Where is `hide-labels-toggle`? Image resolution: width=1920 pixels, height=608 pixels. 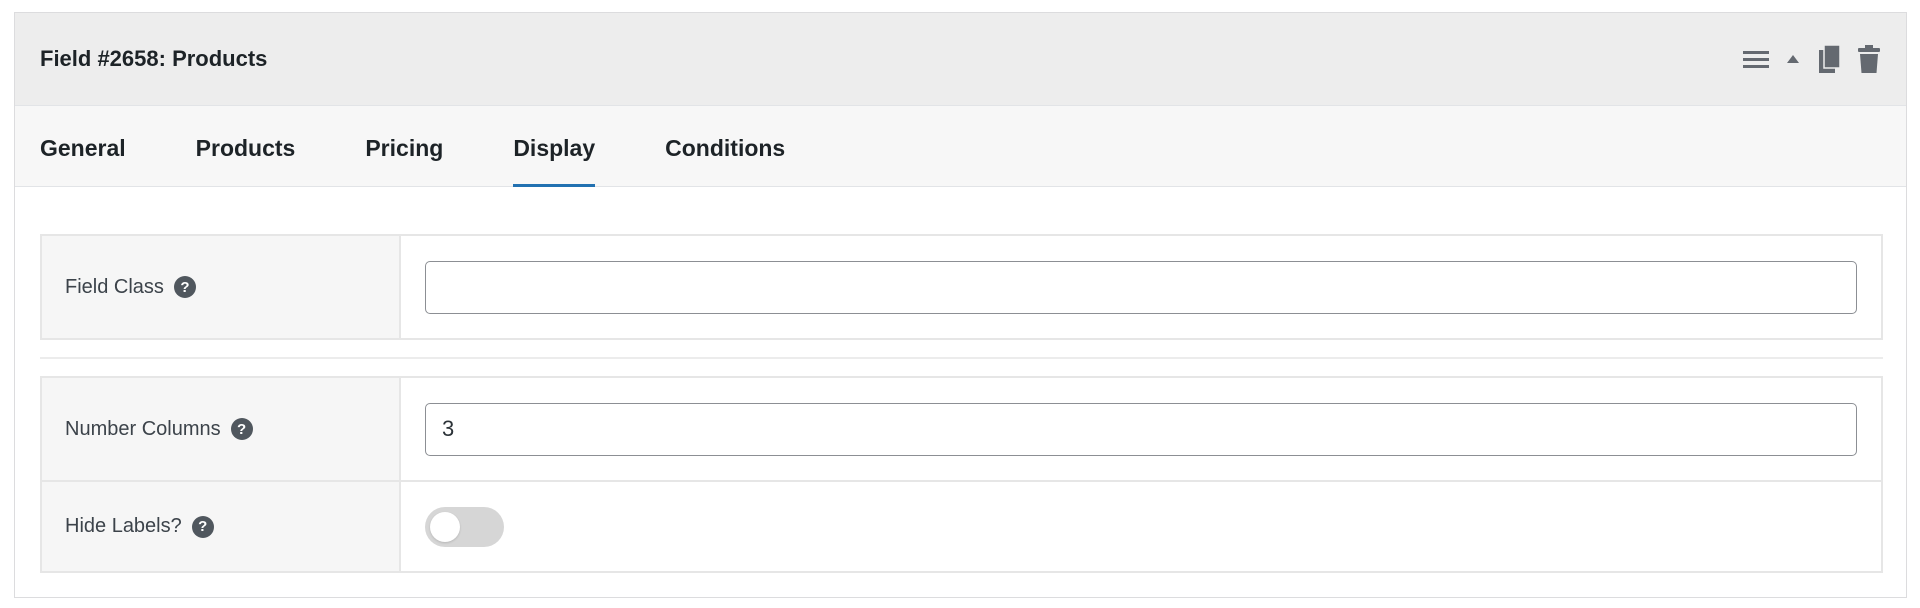
hide-labels-toggle is located at coordinates (464, 526).